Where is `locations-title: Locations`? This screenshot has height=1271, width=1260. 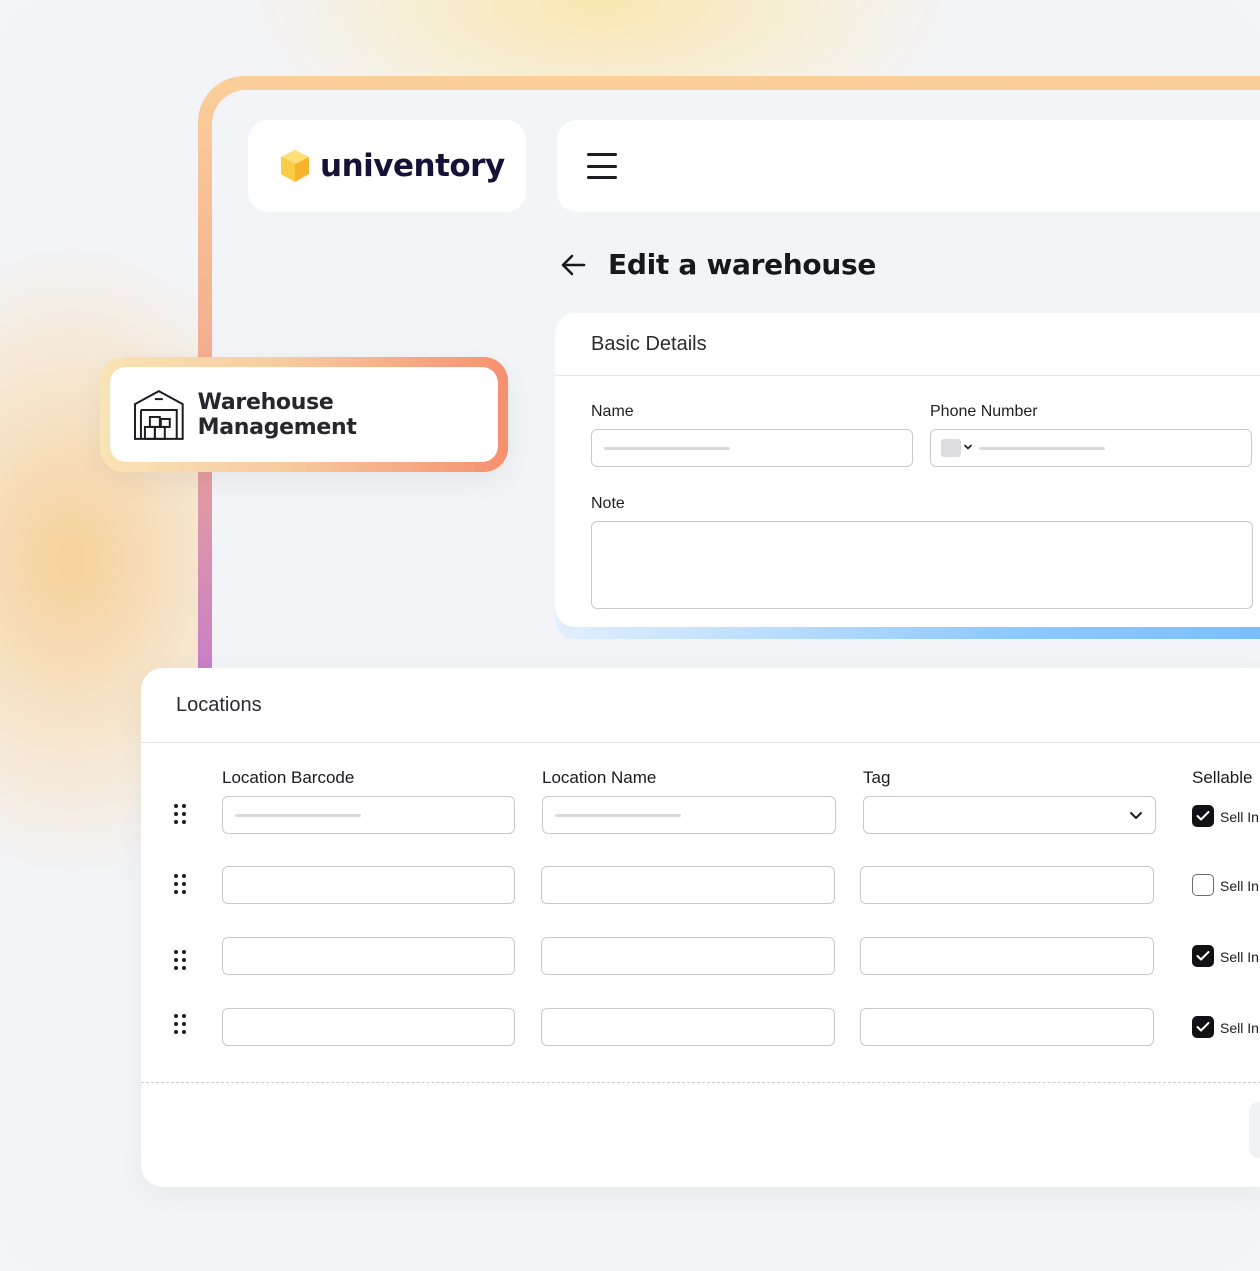 locations-title: Locations is located at coordinates (700, 705).